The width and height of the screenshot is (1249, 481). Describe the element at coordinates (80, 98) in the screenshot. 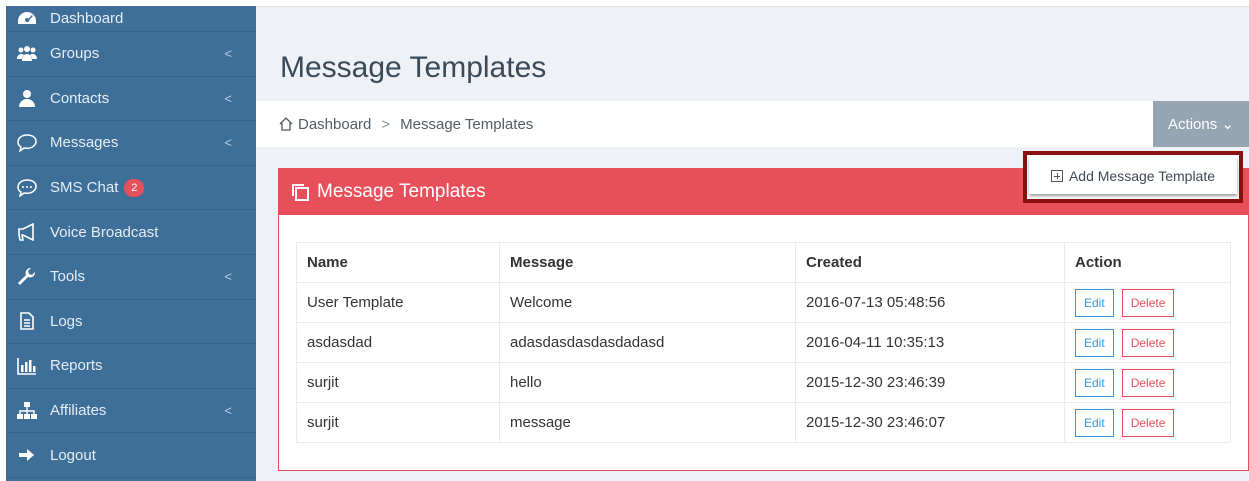

I see `sidebar-item-label: Contacts` at that location.